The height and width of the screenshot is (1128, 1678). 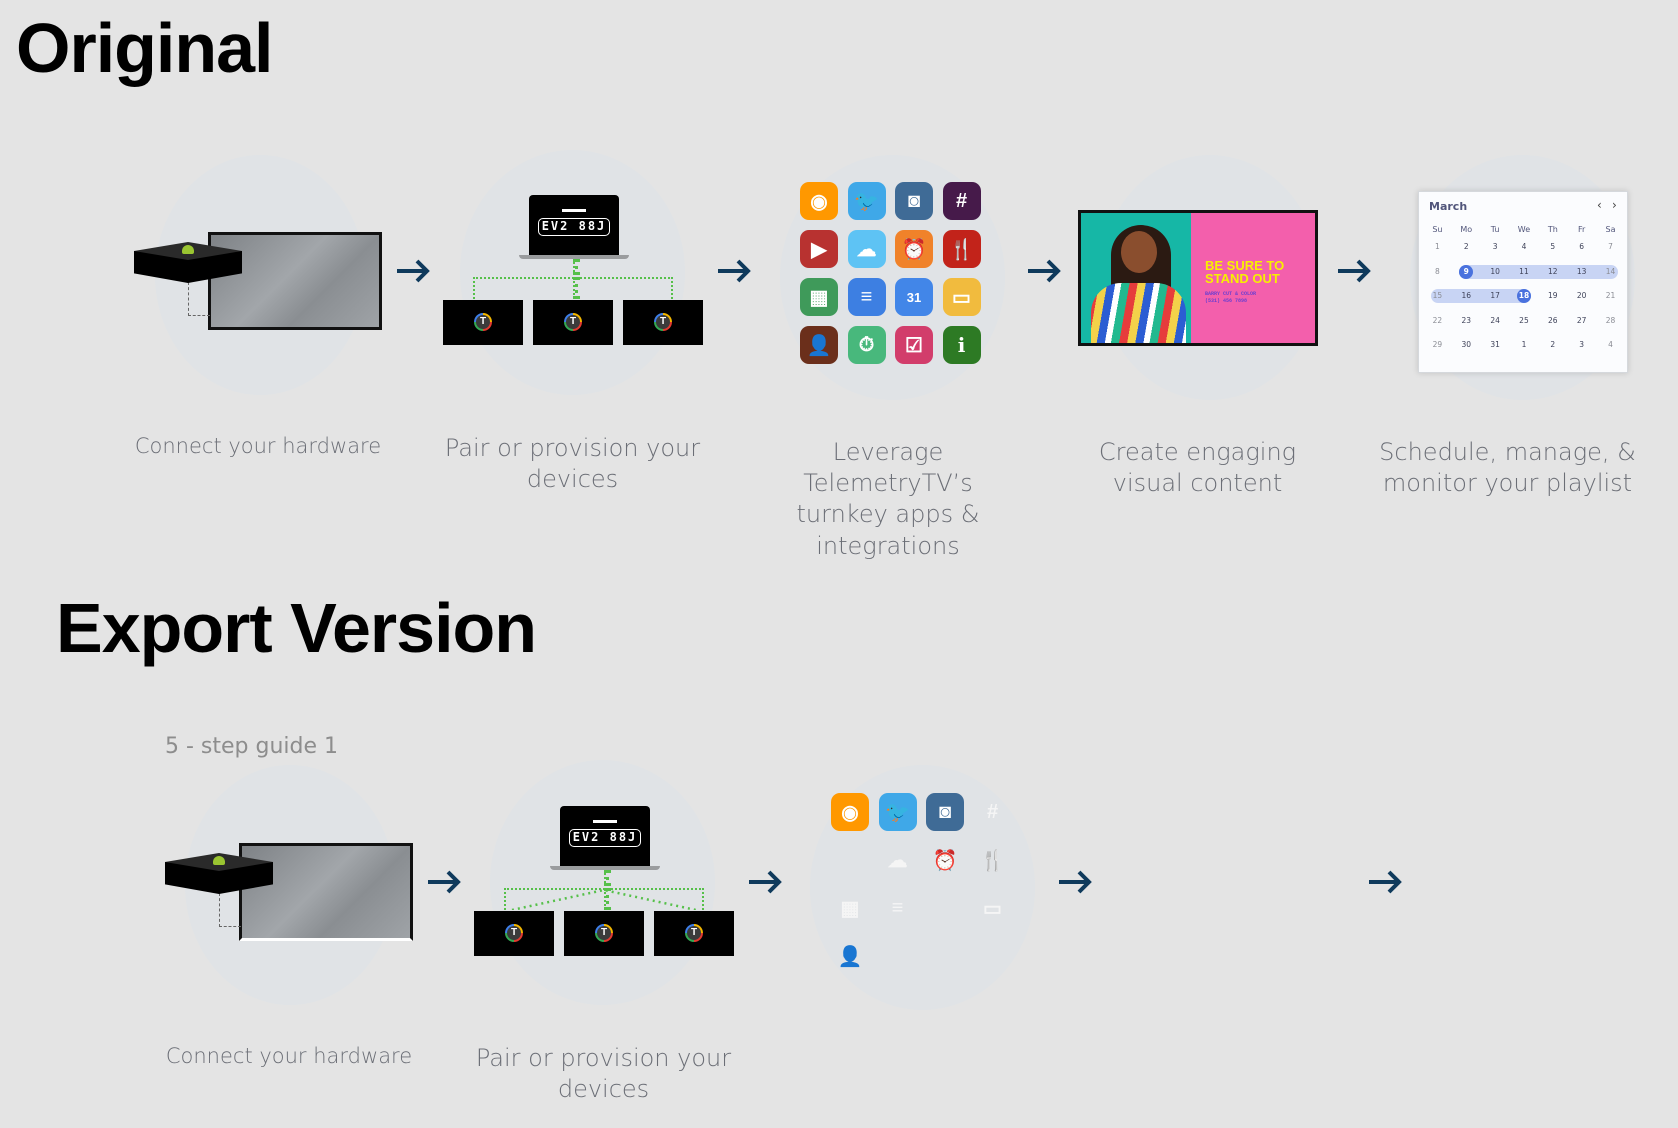 I want to click on calendar-day: 16, so click(x=1466, y=300).